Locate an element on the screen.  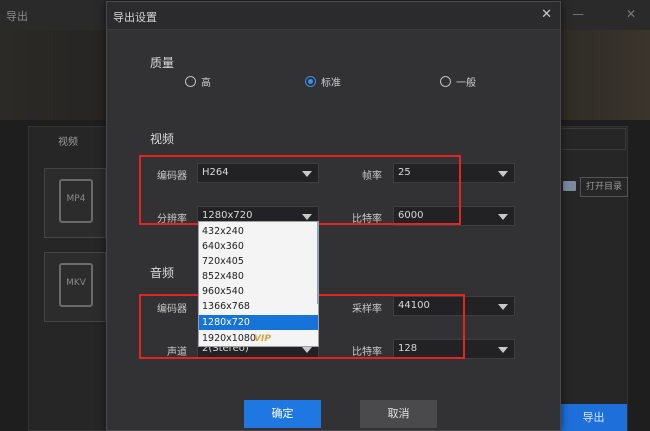
audio-heading: 音频 is located at coordinates (162, 273).